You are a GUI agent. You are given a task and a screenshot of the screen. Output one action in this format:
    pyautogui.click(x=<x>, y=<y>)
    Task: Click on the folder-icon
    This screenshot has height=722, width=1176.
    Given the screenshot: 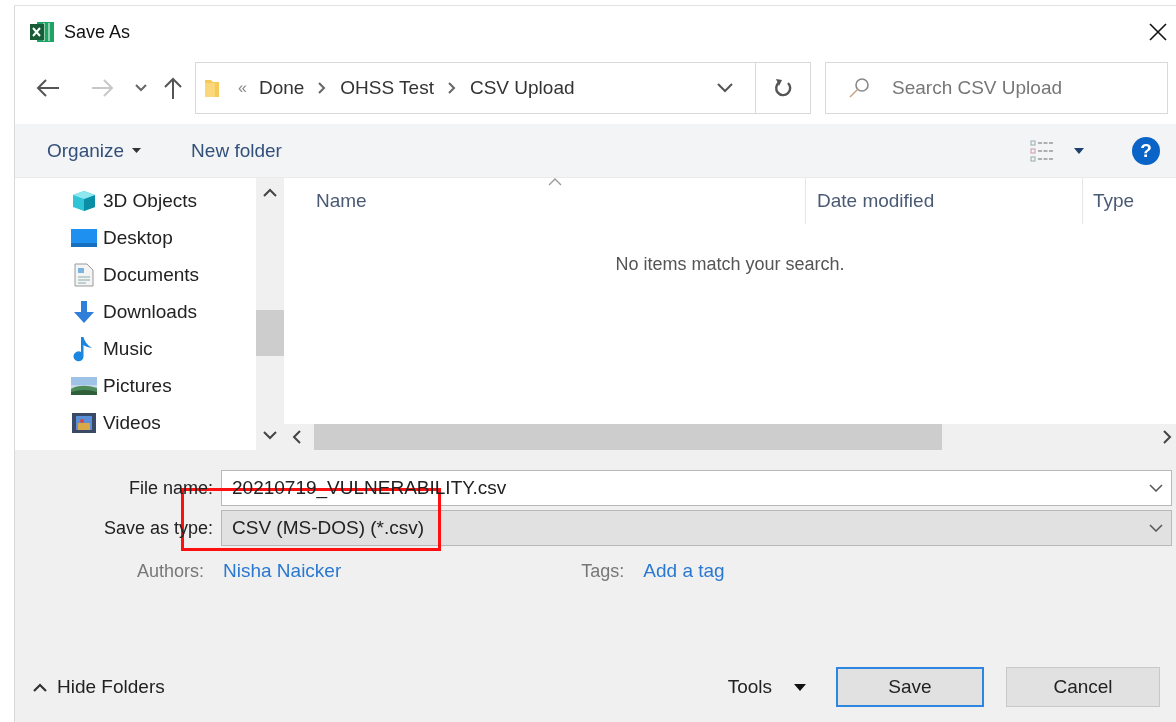 What is the action you would take?
    pyautogui.click(x=212, y=88)
    